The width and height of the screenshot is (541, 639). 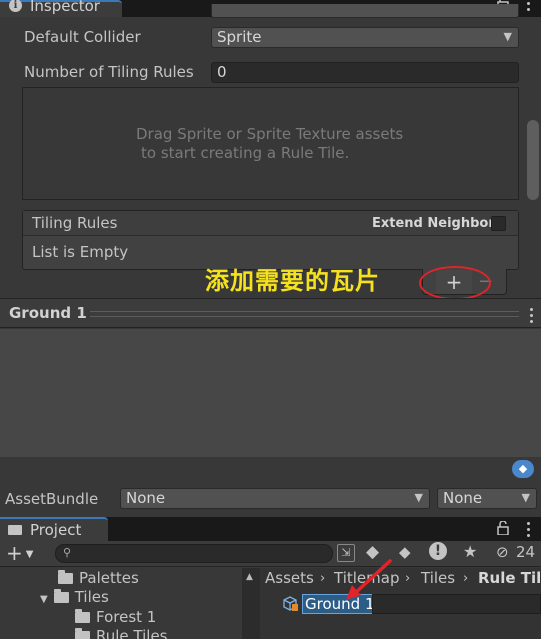 What do you see at coordinates (82, 37) in the screenshot?
I see `default-collider-label: Default Collider` at bounding box center [82, 37].